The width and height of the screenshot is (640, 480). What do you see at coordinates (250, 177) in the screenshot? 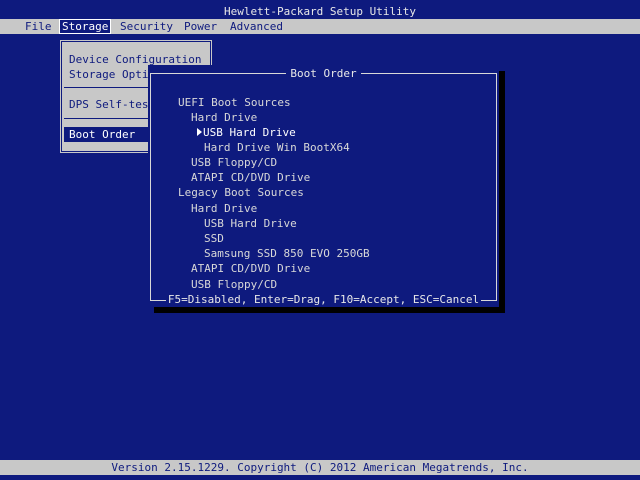
I see `boot-item-uefi-atapi: ATAPI CD/DVD Drive` at bounding box center [250, 177].